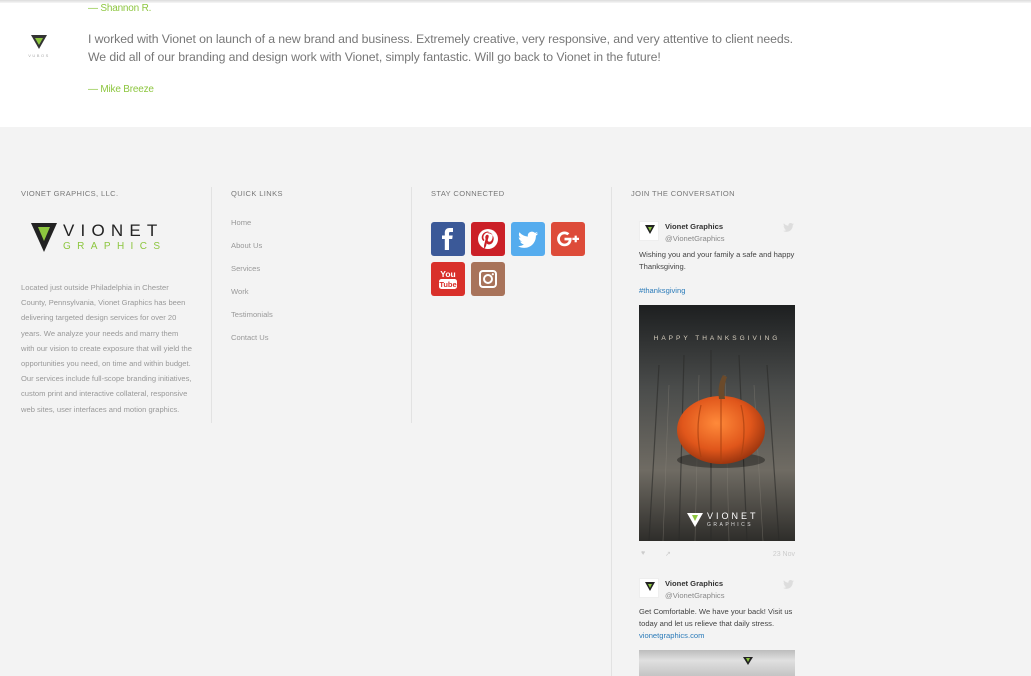  What do you see at coordinates (730, 525) in the screenshot?
I see `tweet-image-logo-sub: GRAPHICS` at bounding box center [730, 525].